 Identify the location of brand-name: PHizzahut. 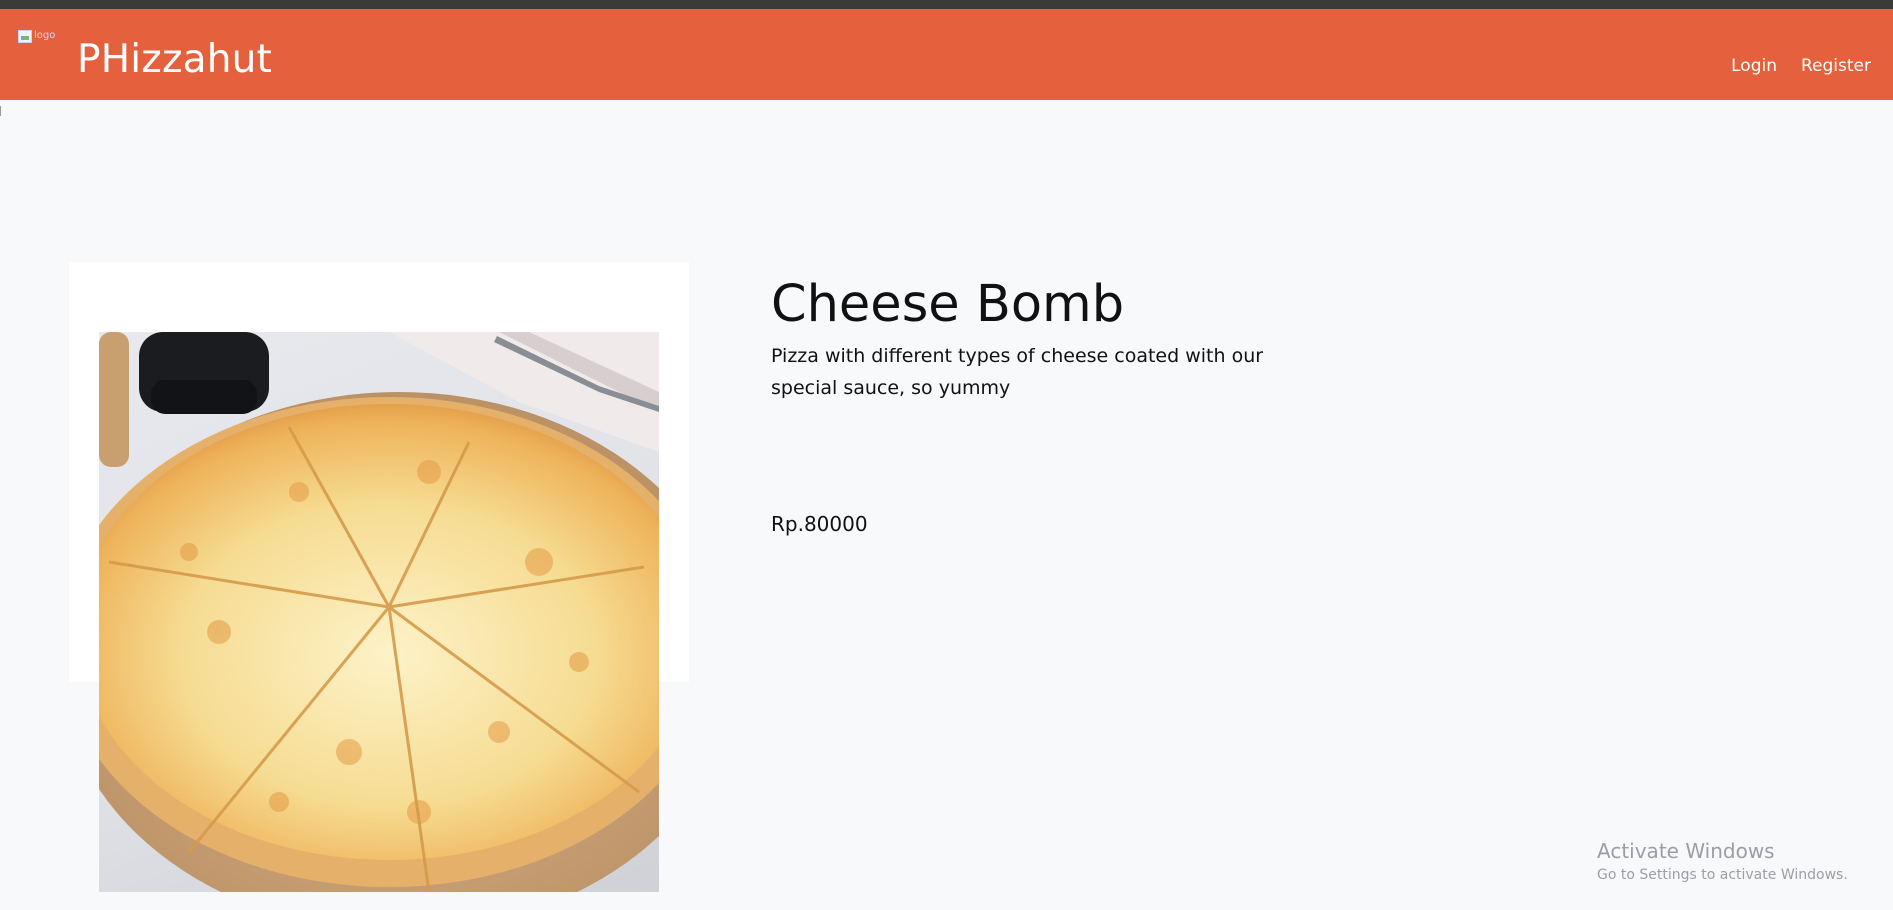
(174, 59).